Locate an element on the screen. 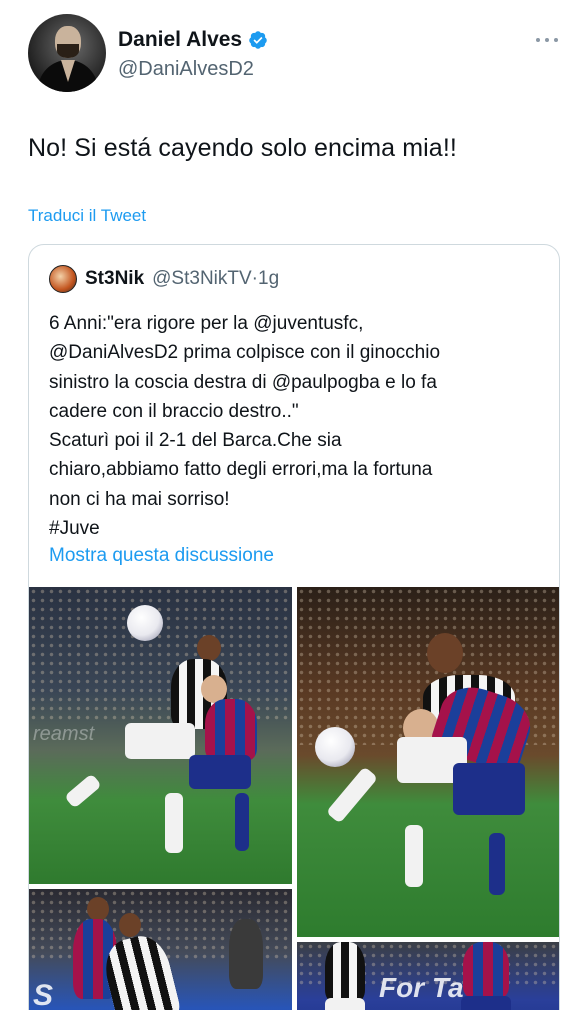 The height and width of the screenshot is (1024, 588). quoted-text-line: cadere con il braccio destro.." is located at coordinates (174, 411).